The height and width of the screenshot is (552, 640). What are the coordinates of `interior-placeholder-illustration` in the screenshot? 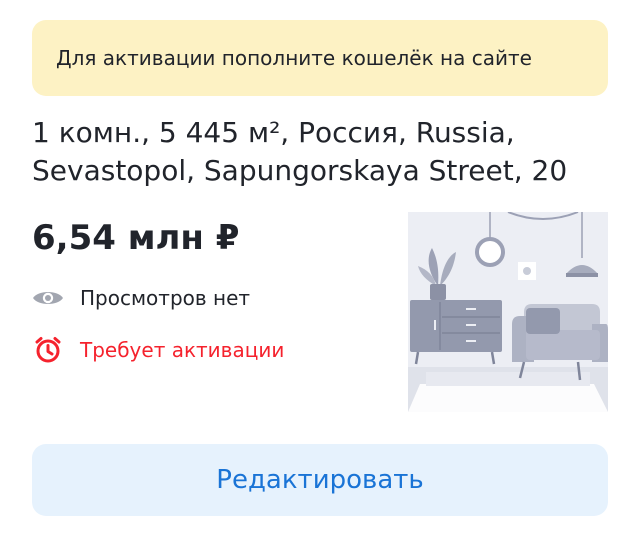 It's located at (508, 312).